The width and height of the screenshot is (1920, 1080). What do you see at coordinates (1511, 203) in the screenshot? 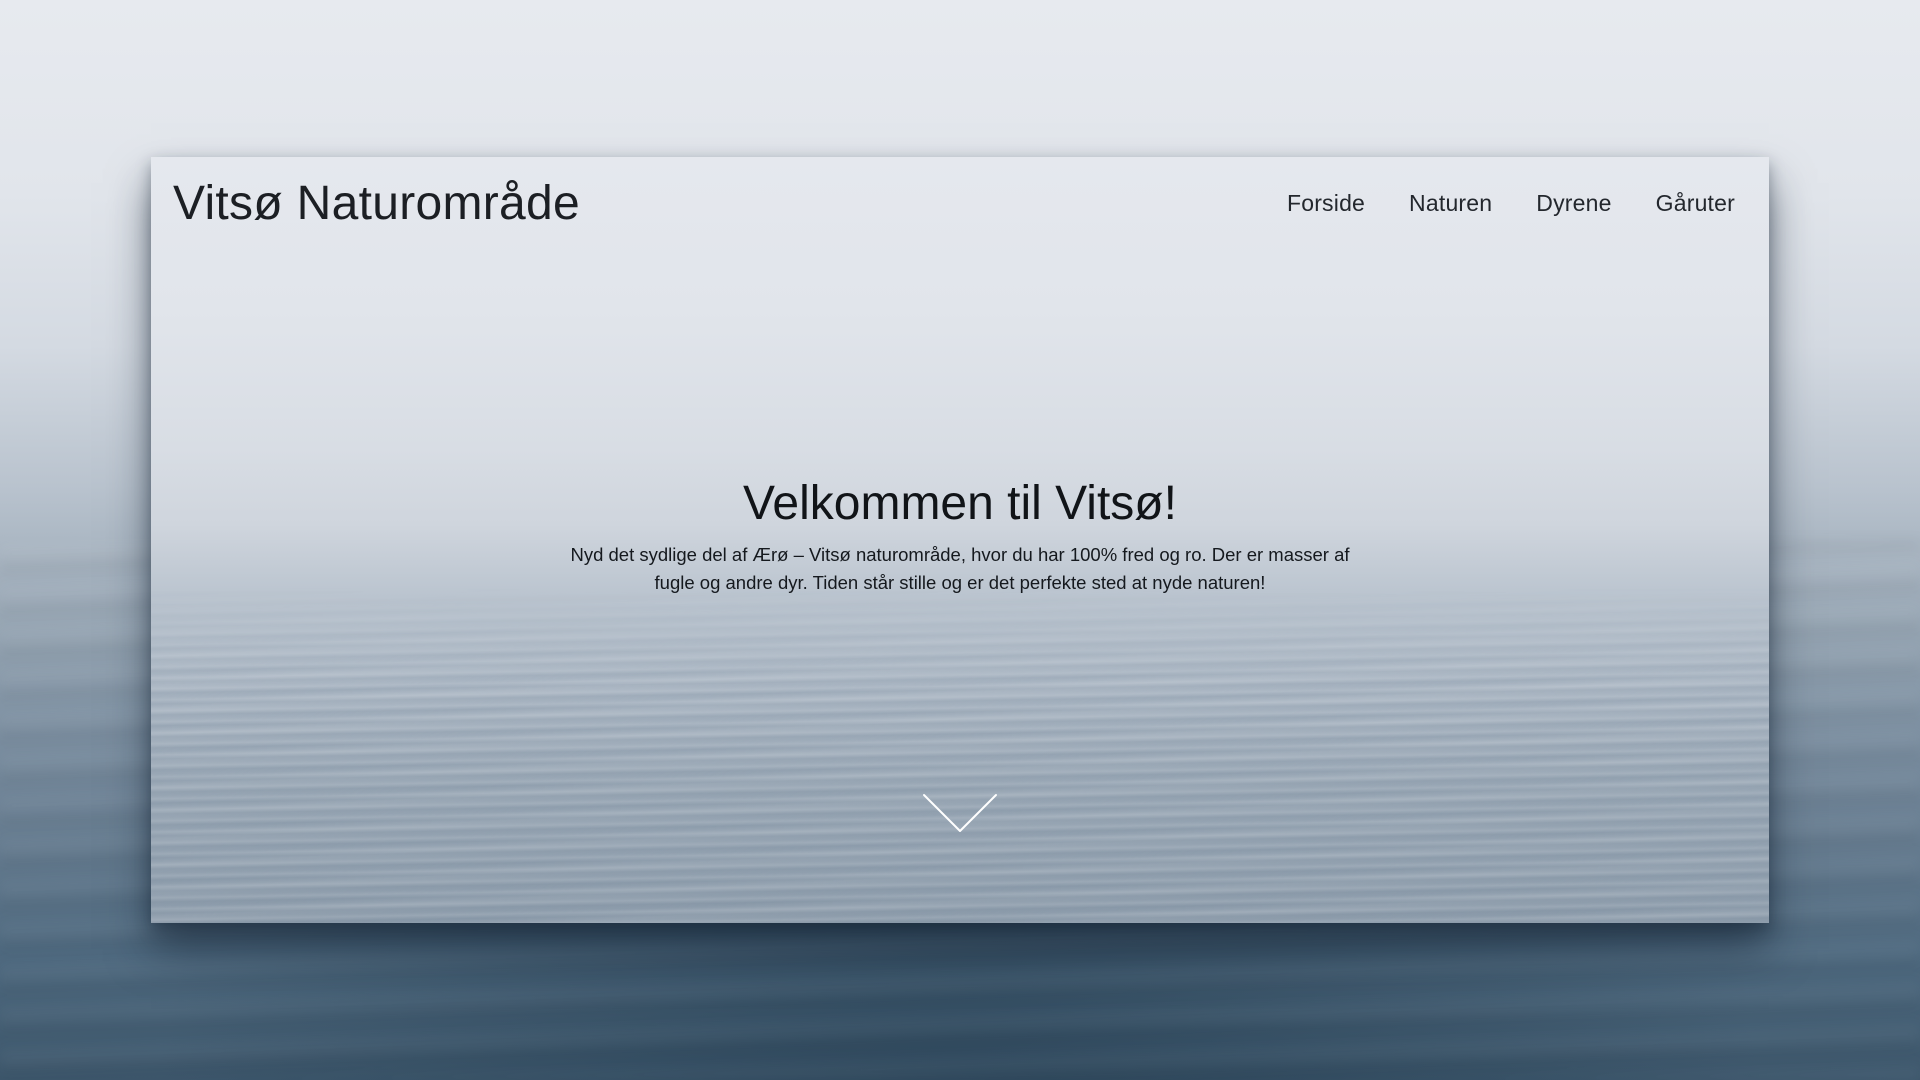
I see `main-nav: Forside Naturen Dyrene Gåruter` at bounding box center [1511, 203].